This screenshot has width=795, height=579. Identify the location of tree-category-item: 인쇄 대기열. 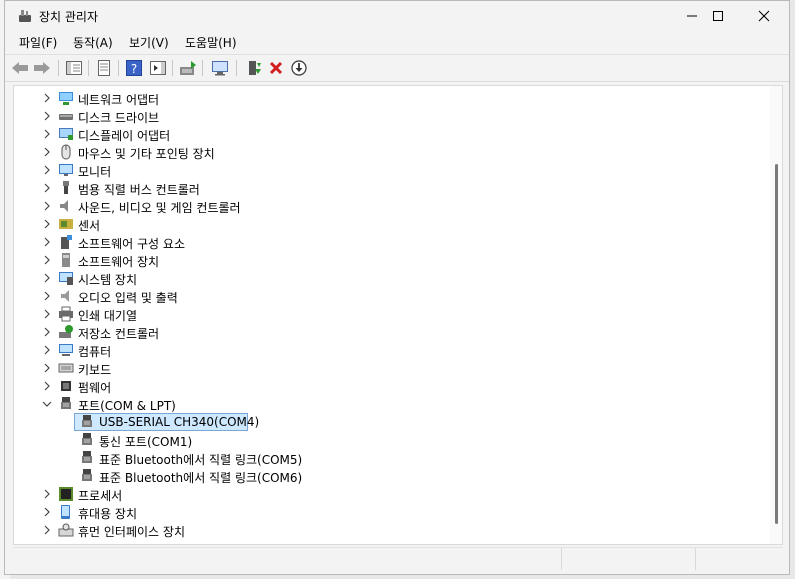
(384, 314).